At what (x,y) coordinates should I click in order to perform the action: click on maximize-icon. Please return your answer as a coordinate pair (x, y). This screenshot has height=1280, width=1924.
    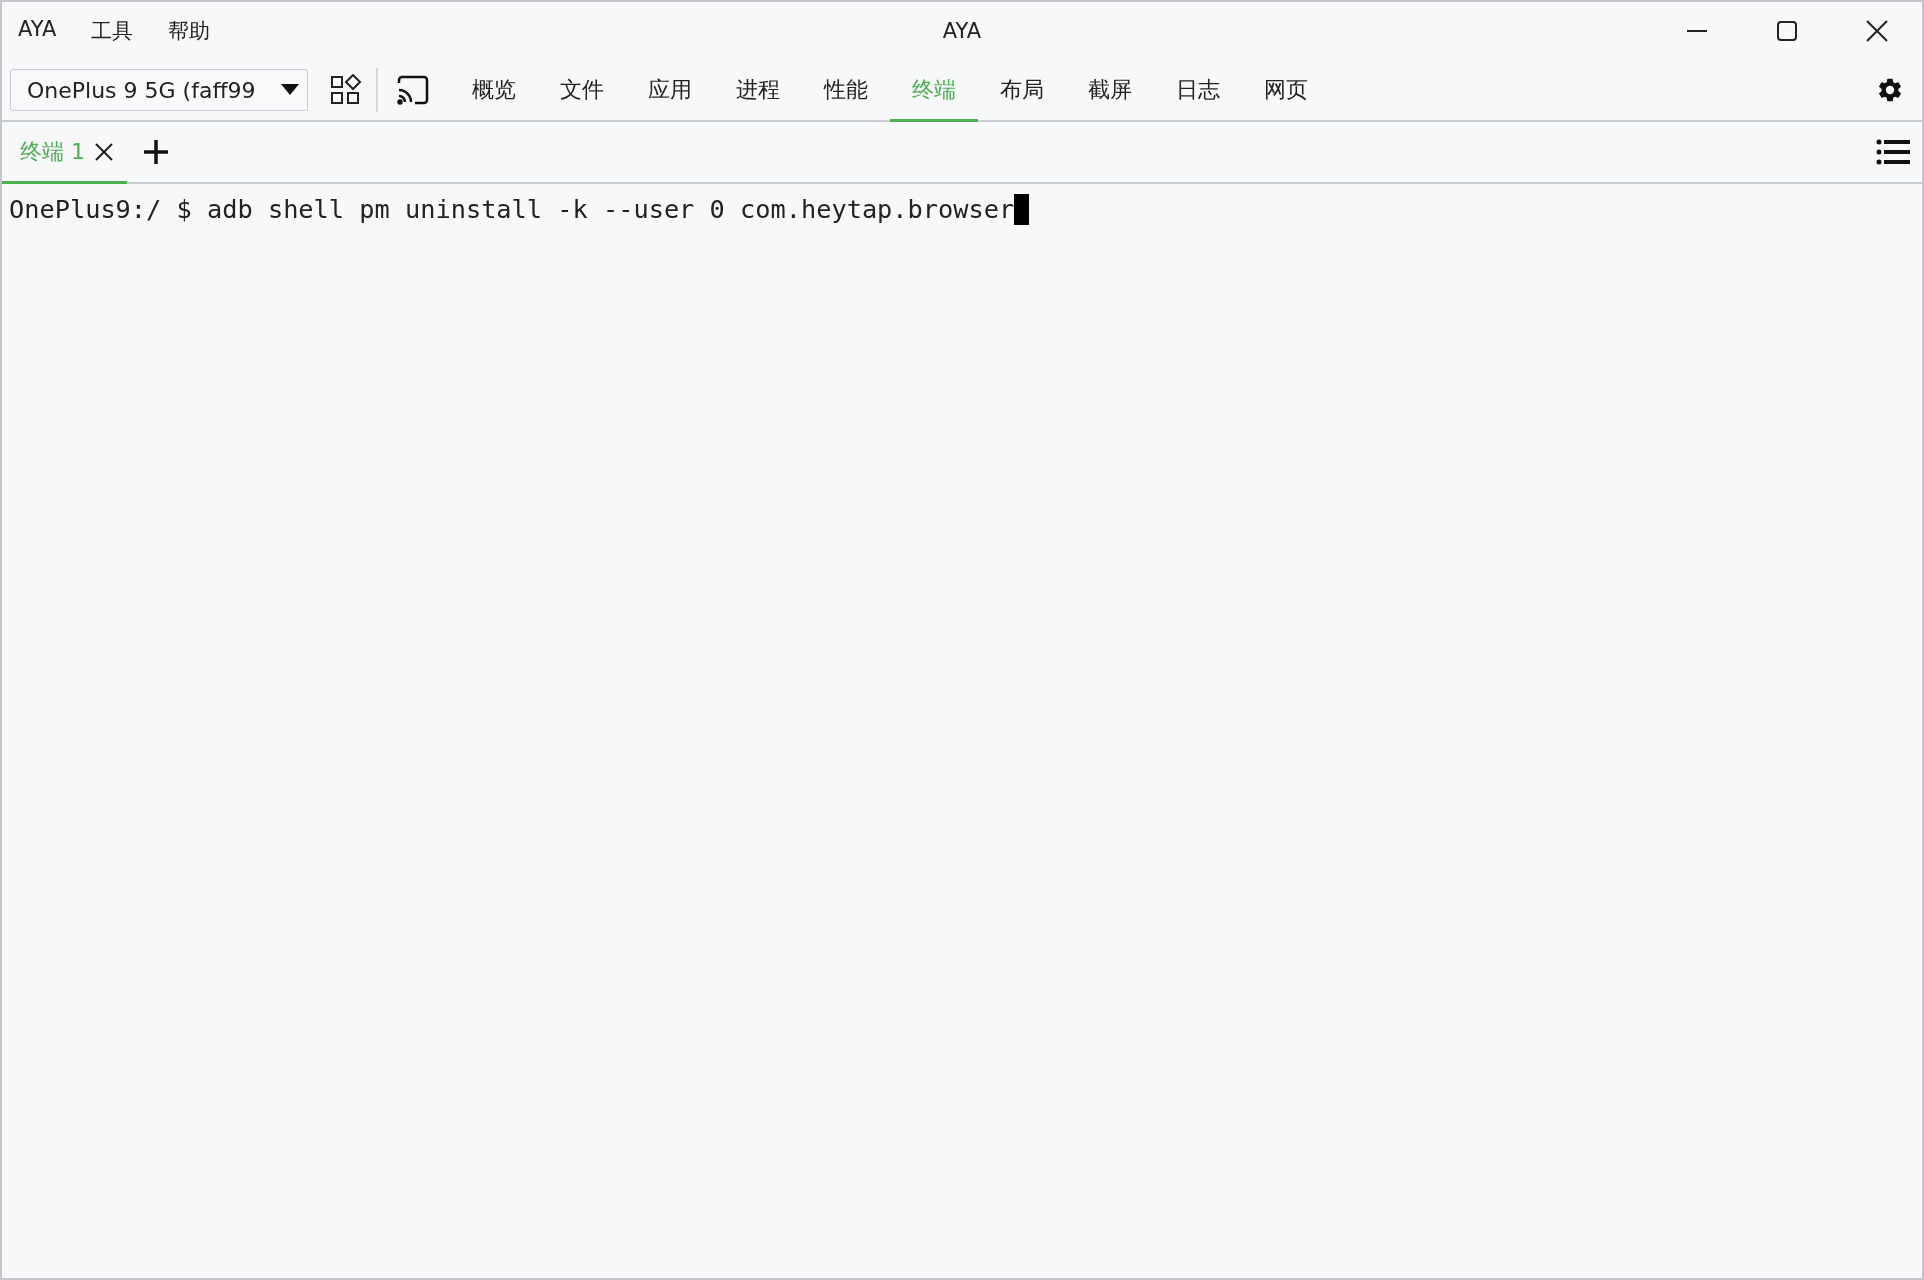
    Looking at the image, I should click on (1787, 31).